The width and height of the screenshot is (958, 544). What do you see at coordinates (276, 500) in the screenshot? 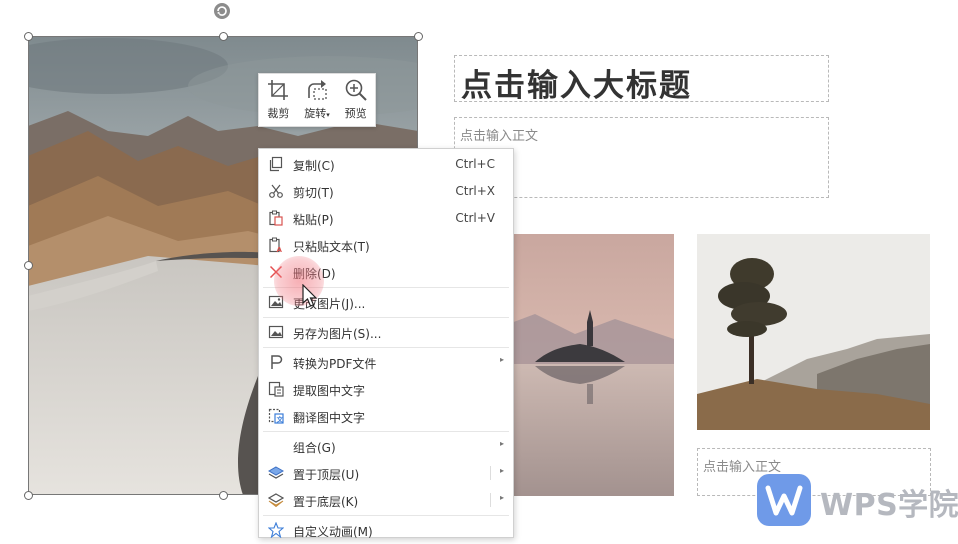
I see `send-back-icon` at bounding box center [276, 500].